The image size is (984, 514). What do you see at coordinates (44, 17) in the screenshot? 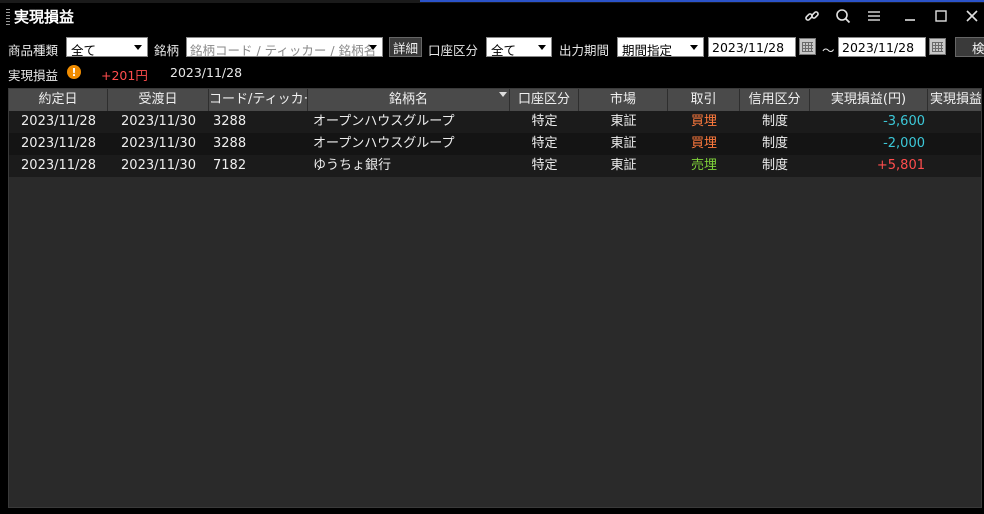
I see `window-title: 実現損益` at bounding box center [44, 17].